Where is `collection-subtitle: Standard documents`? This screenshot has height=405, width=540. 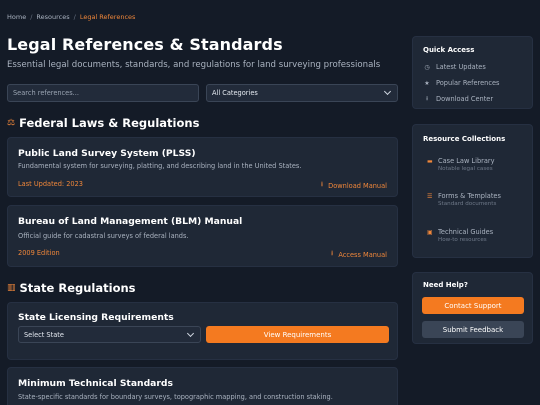 collection-subtitle: Standard documents is located at coordinates (467, 204).